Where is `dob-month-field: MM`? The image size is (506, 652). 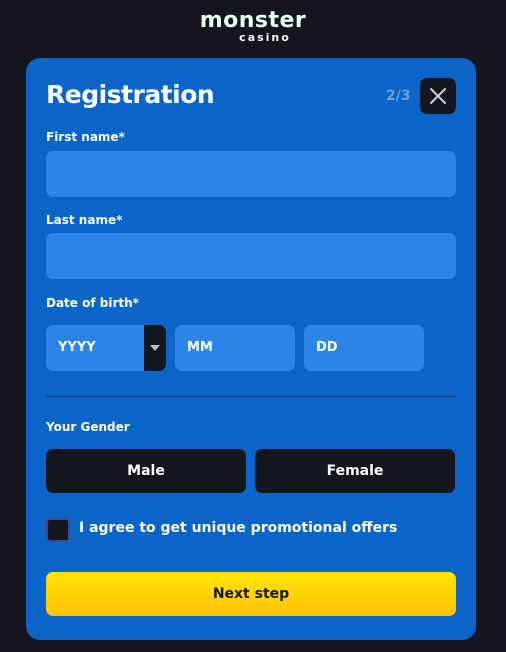
dob-month-field: MM is located at coordinates (235, 348).